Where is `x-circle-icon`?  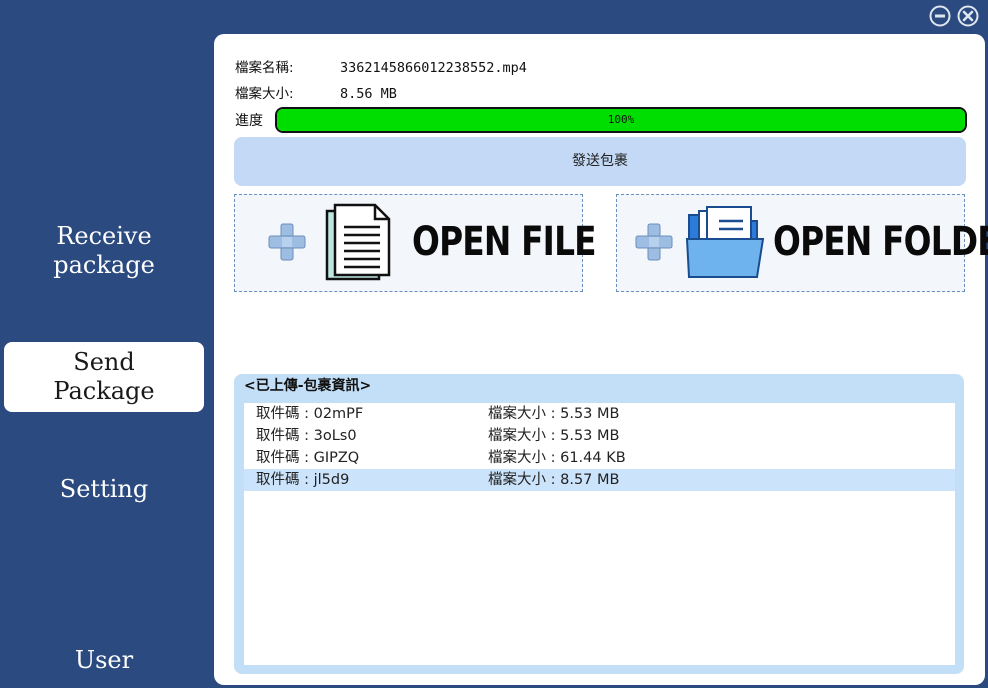
x-circle-icon is located at coordinates (968, 16).